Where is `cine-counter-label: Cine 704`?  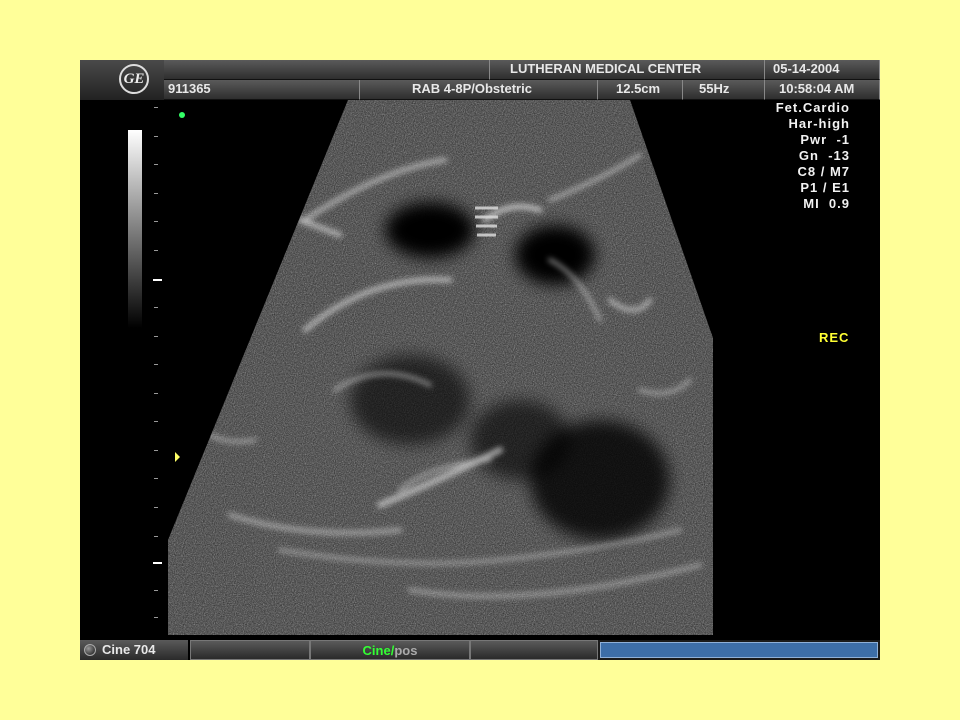 cine-counter-label: Cine 704 is located at coordinates (129, 649).